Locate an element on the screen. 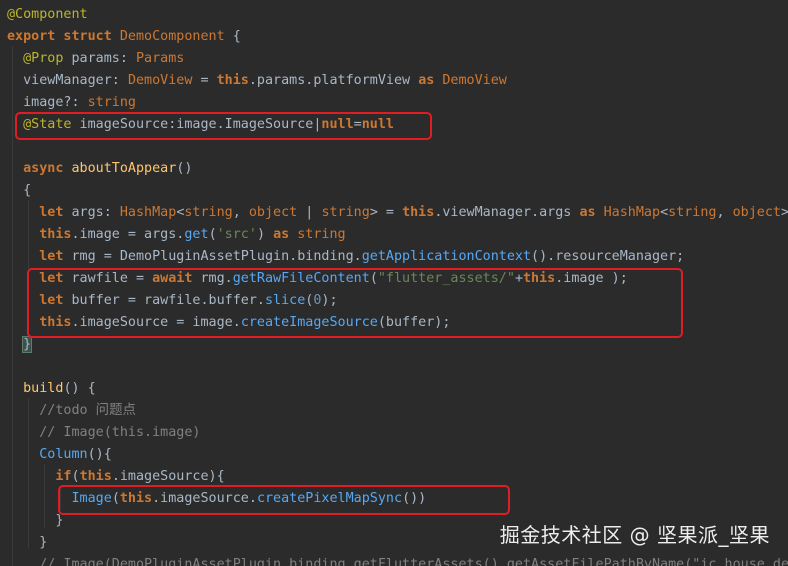 The width and height of the screenshot is (788, 566). code-token: viewManager: is located at coordinates (67, 80).